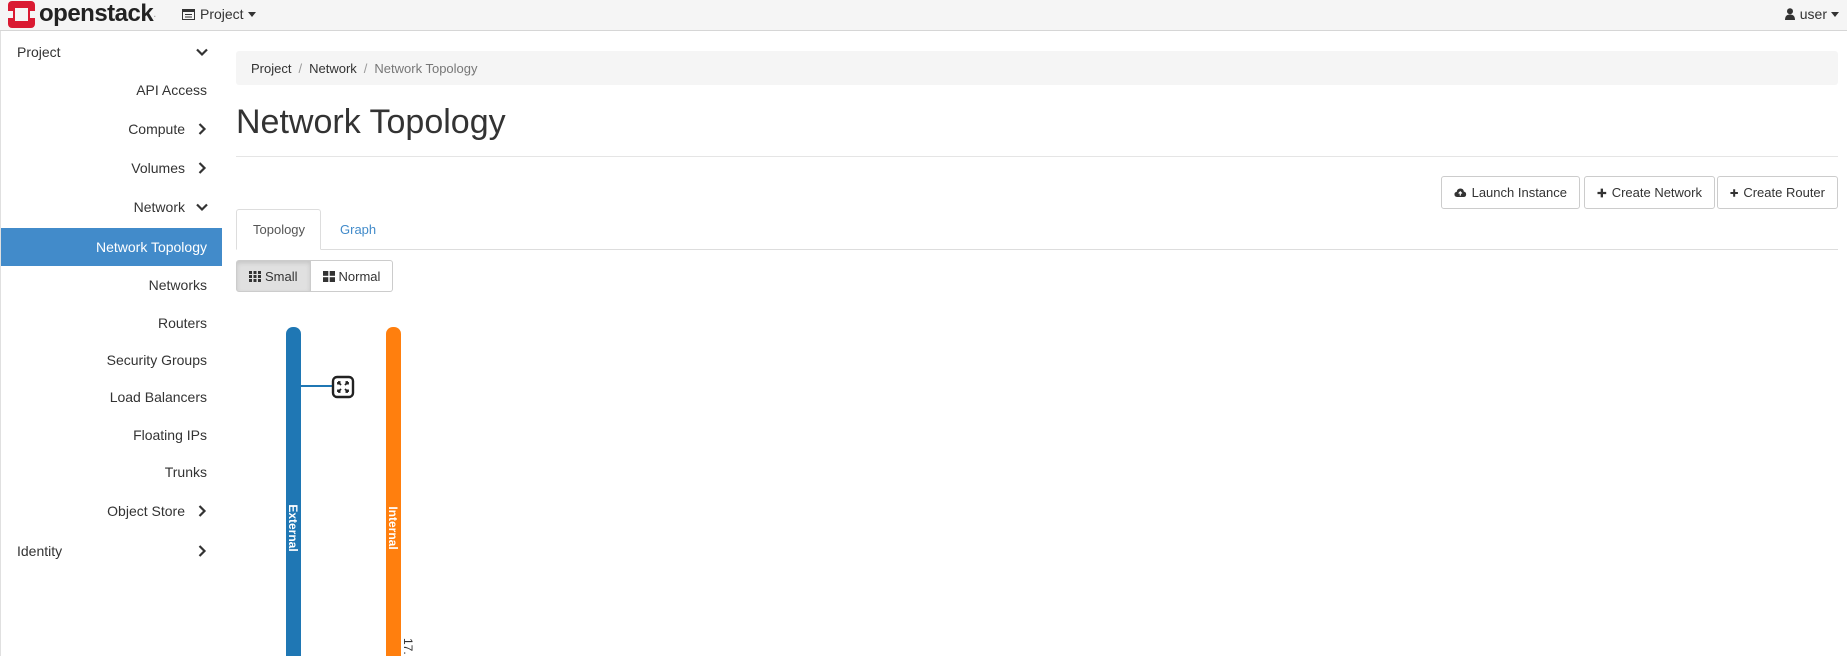  Describe the element at coordinates (39, 52) in the screenshot. I see `sidebar-item-label: Project` at that location.